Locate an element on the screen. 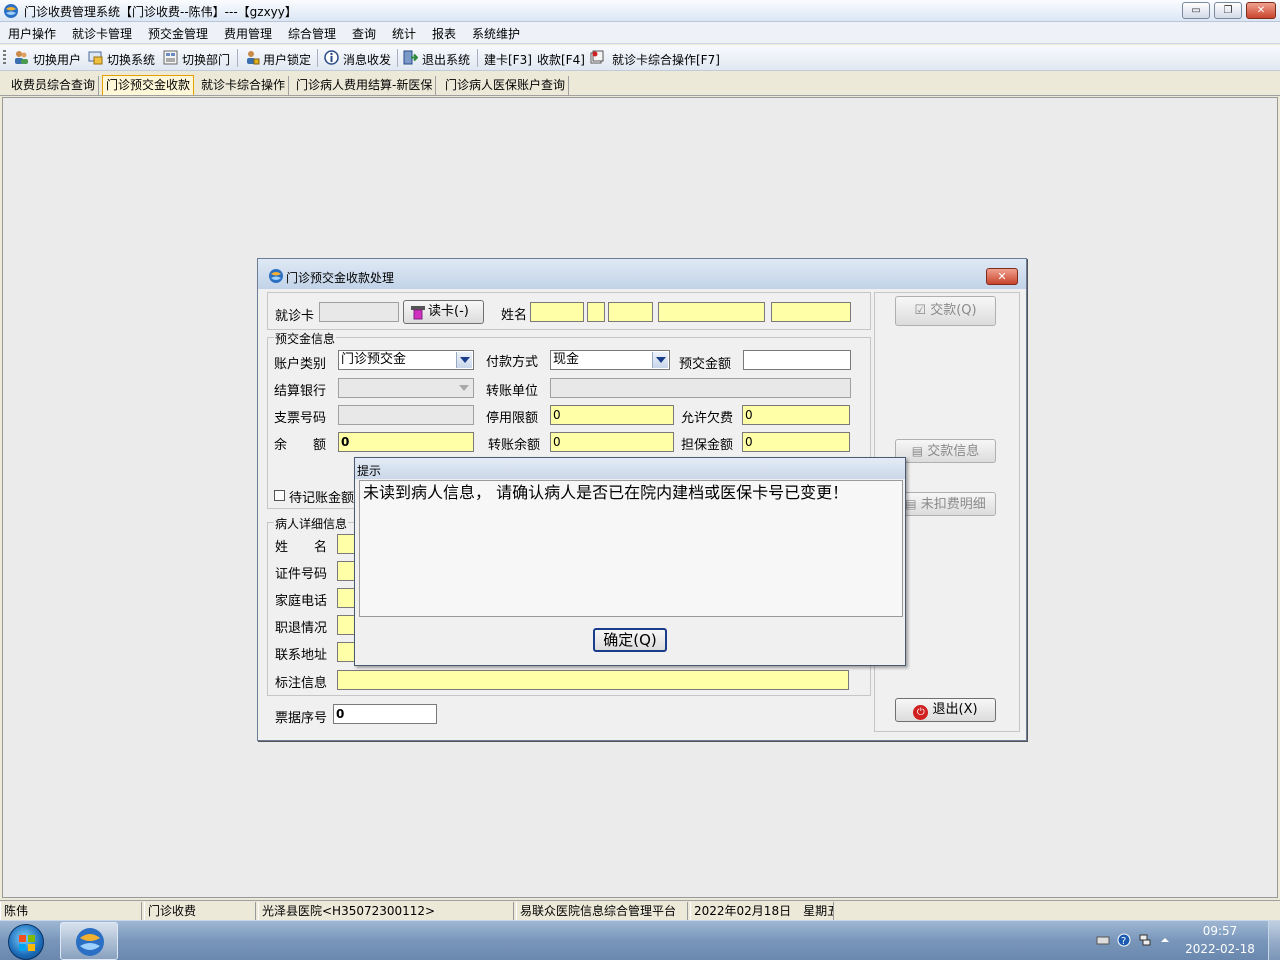 The width and height of the screenshot is (1280, 960). alert-message: 未读到病人信息， 请确认病人是否已在院内建档或医保卡号已变更！ is located at coordinates (606, 492).